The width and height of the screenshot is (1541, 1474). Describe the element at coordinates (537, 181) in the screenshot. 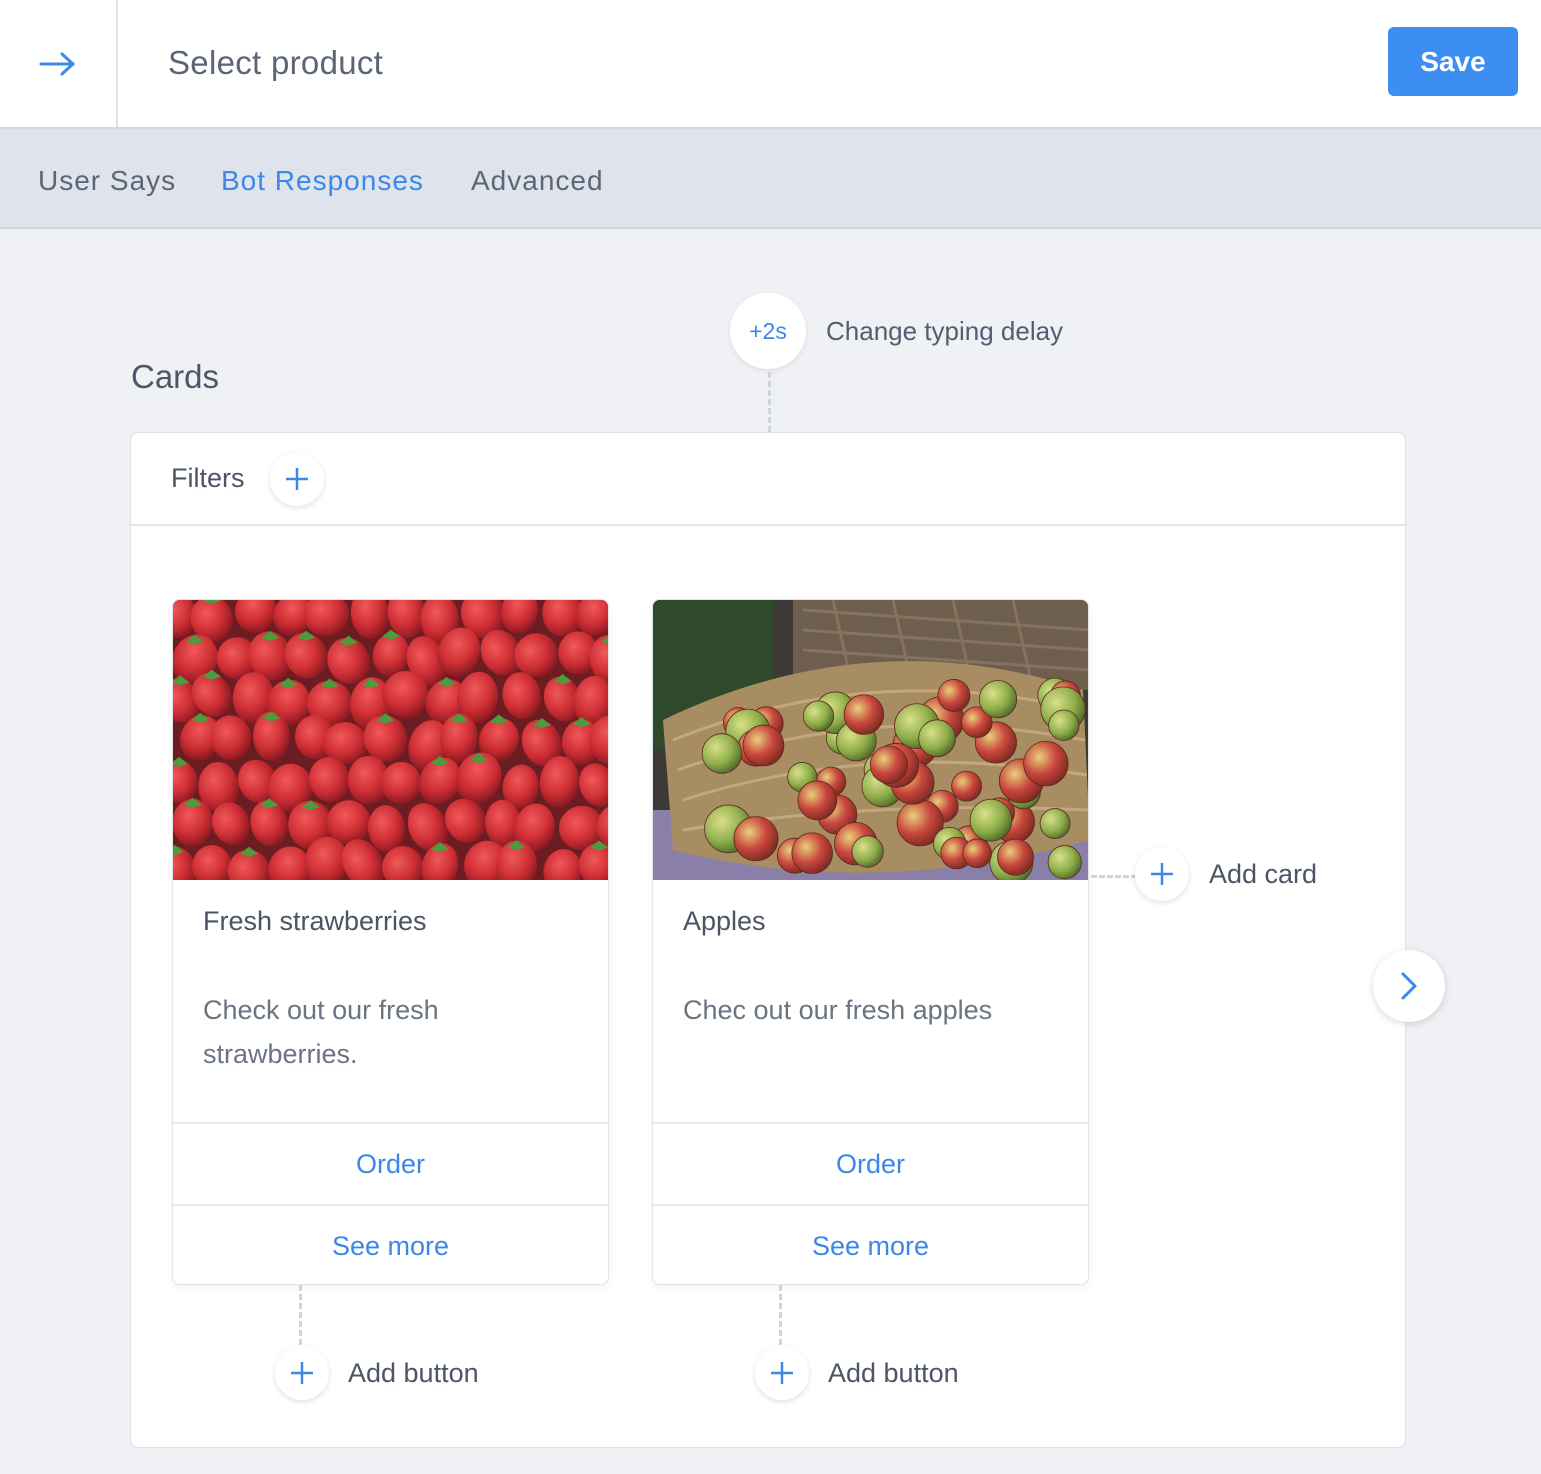

I see `tab-advanced: Advanced` at that location.